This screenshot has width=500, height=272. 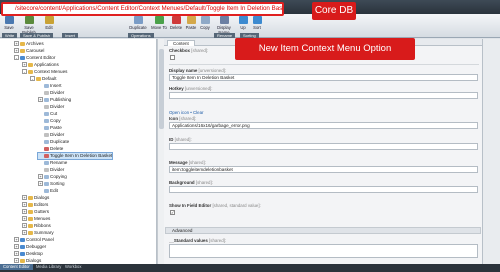 What do you see at coordinates (52, 163) in the screenshot?
I see `tree-node: Rename` at bounding box center [52, 163].